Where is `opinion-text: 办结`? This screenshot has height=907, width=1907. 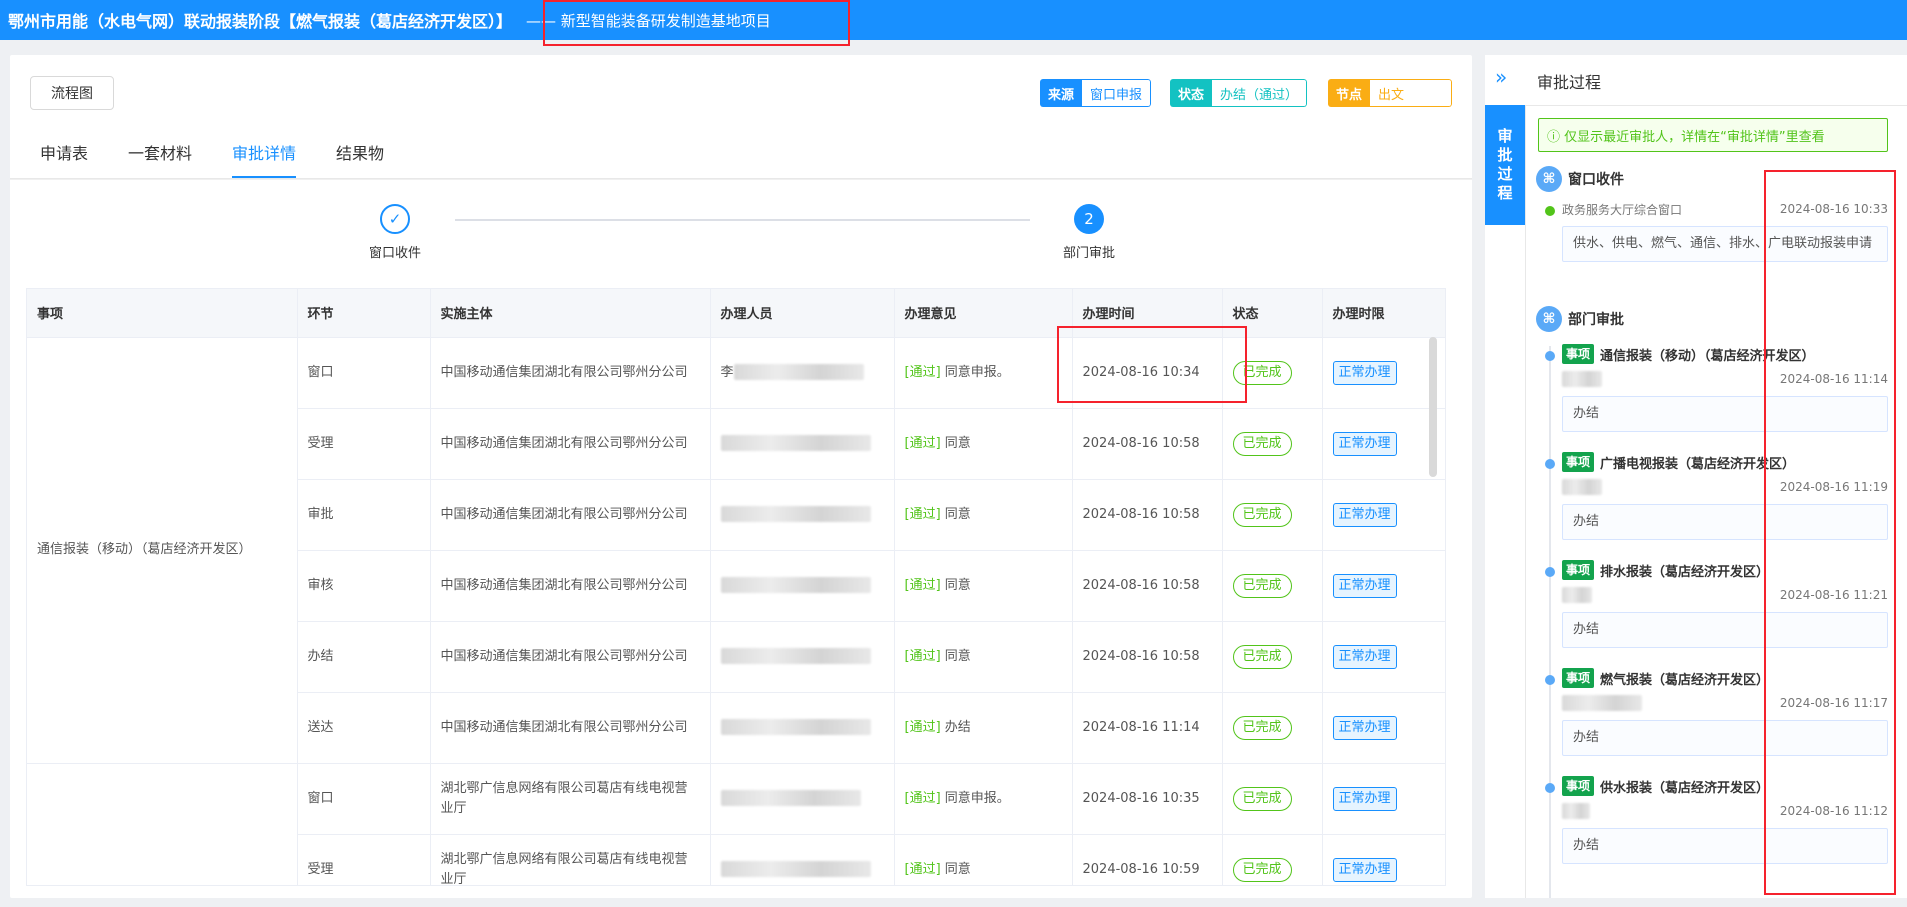
opinion-text: 办结 is located at coordinates (957, 727).